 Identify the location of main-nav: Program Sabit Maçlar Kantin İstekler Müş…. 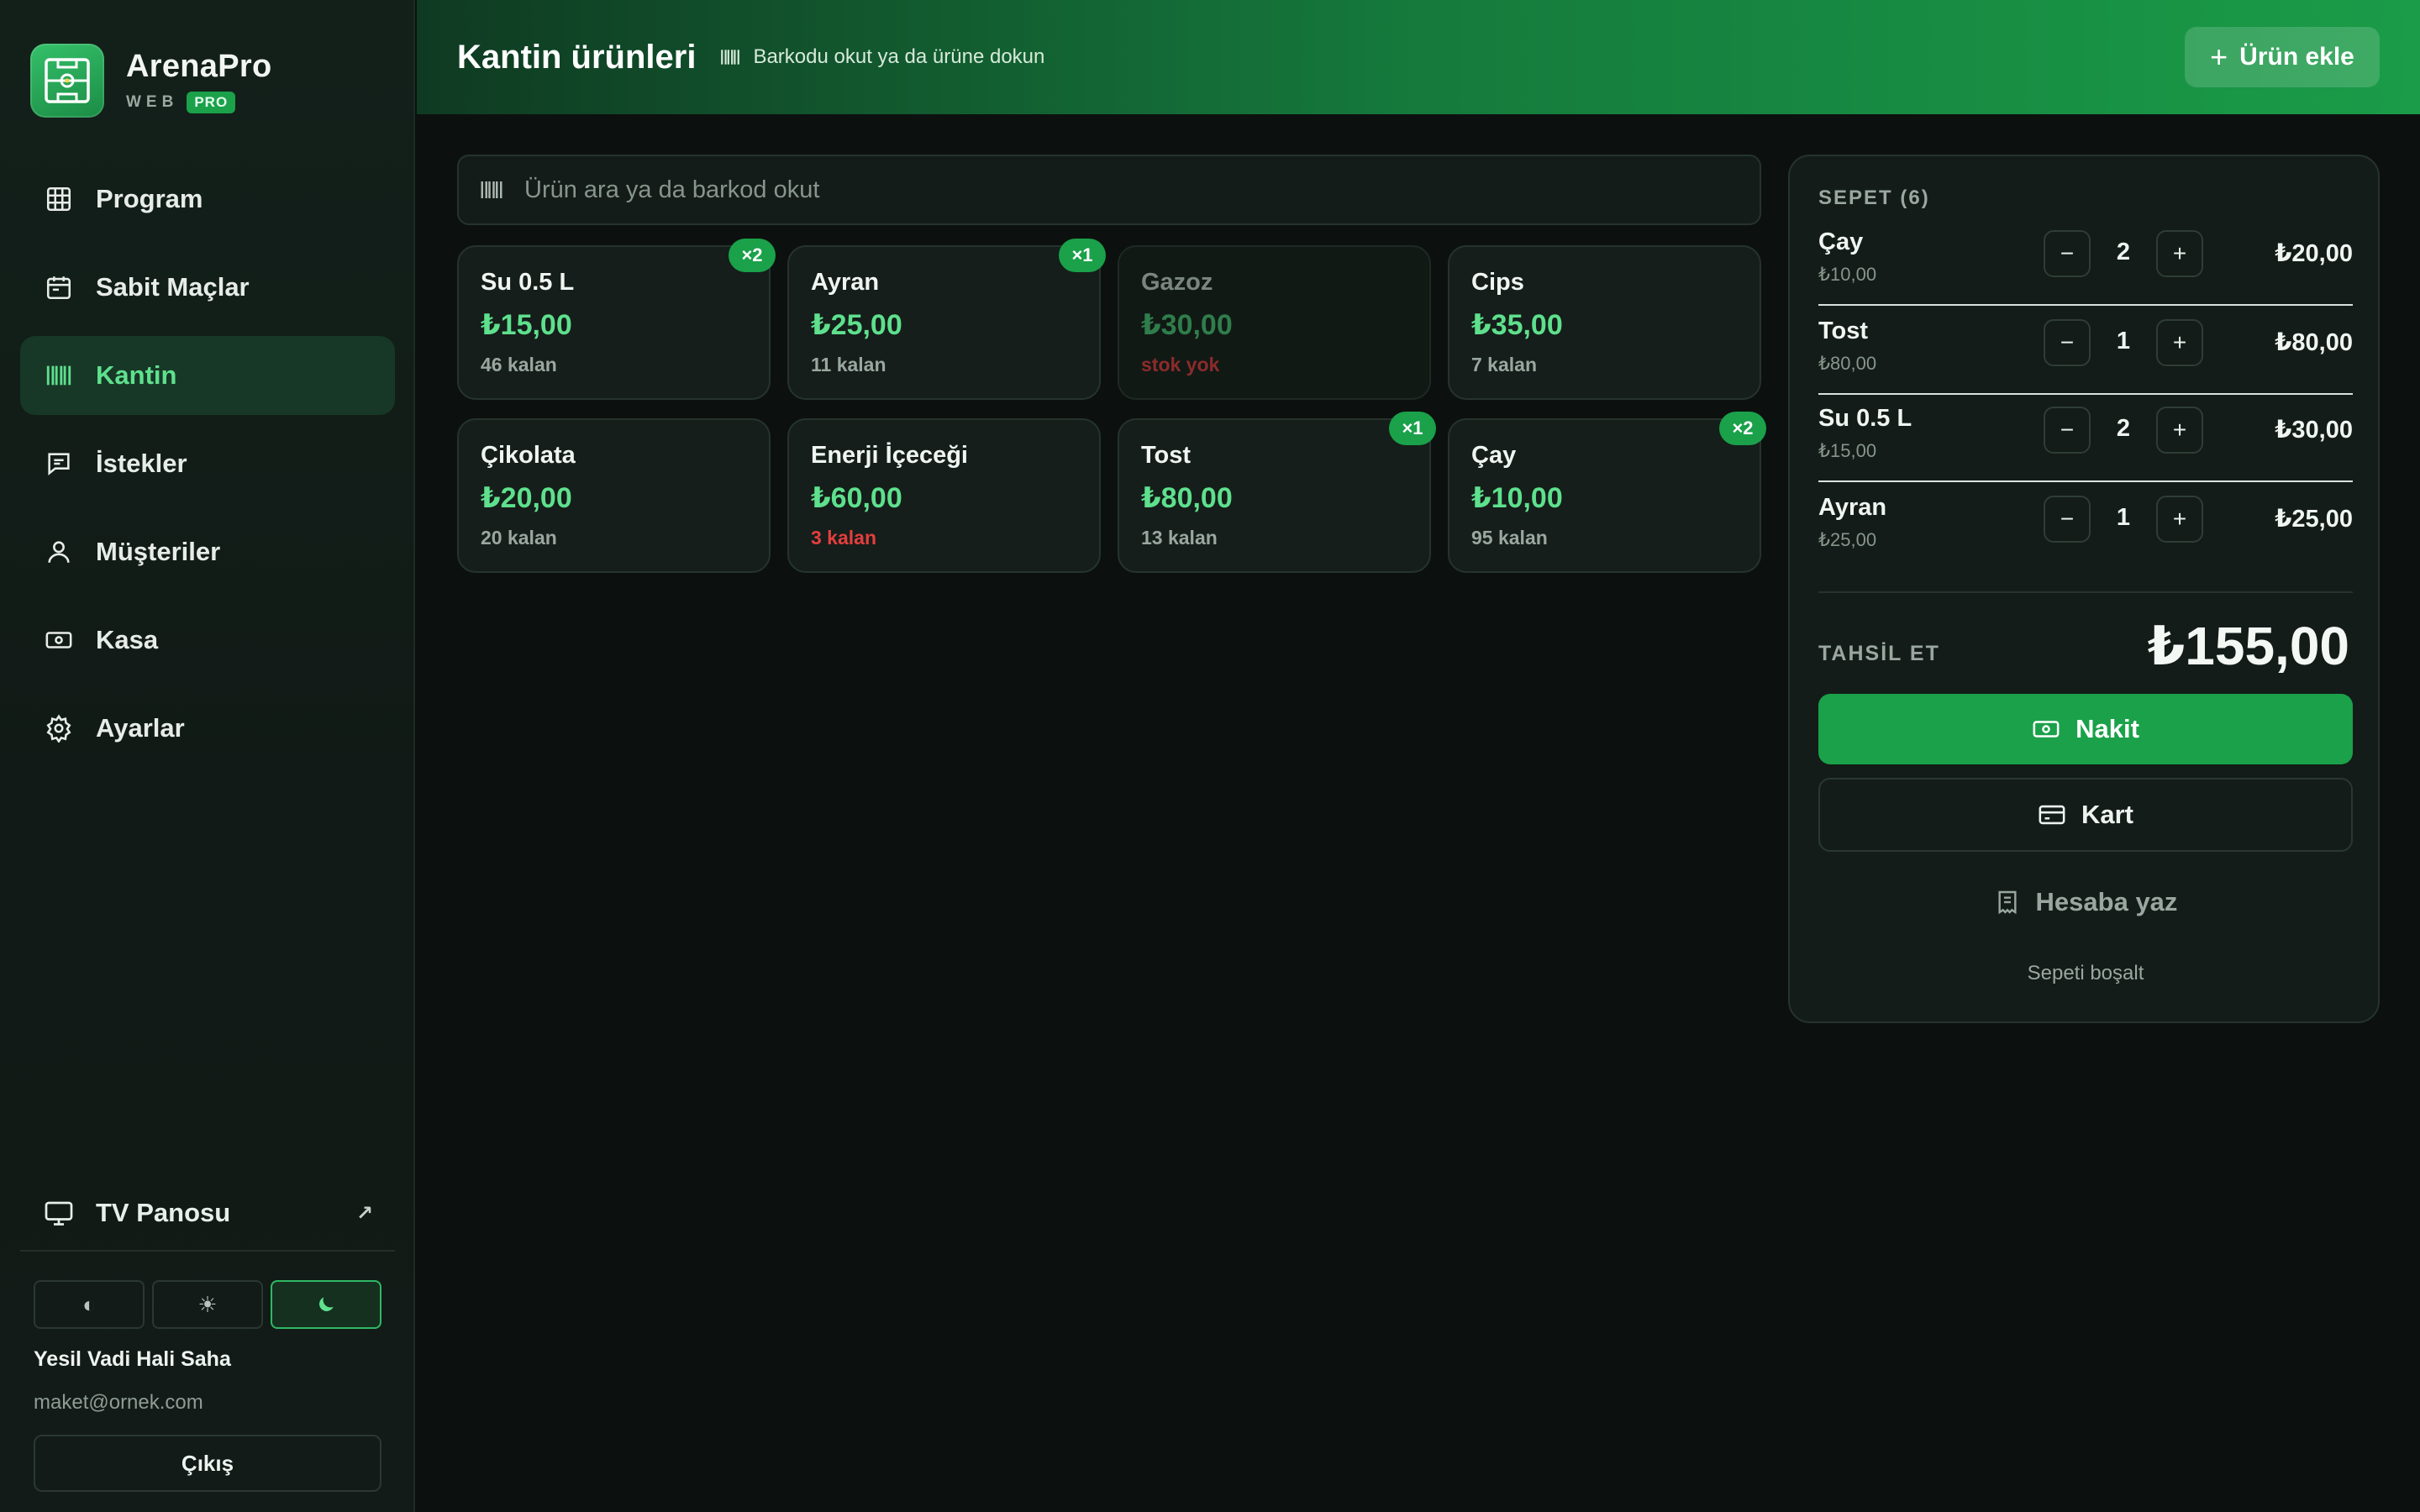
(207, 468).